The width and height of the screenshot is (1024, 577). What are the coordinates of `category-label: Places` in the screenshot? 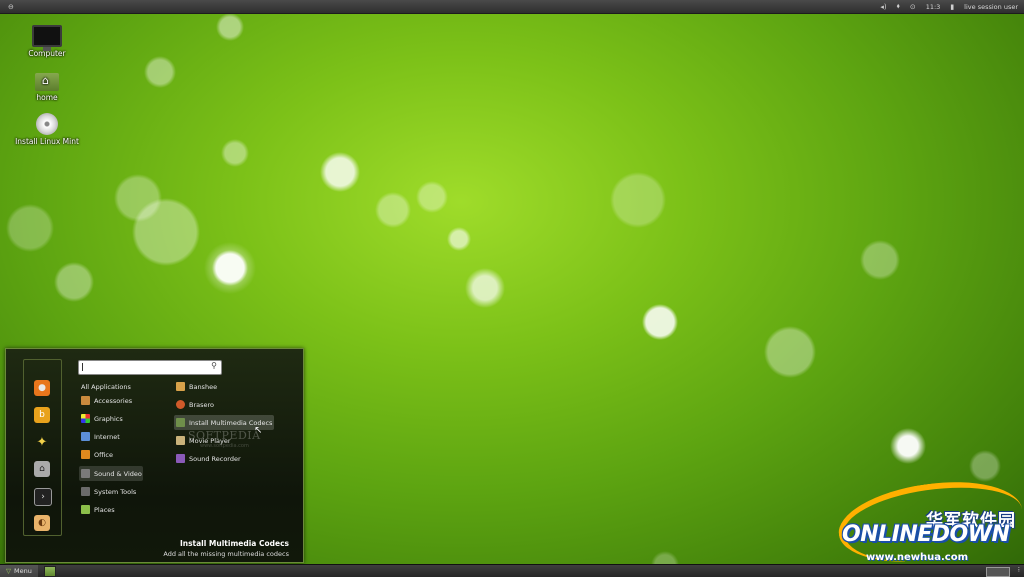 It's located at (104, 509).